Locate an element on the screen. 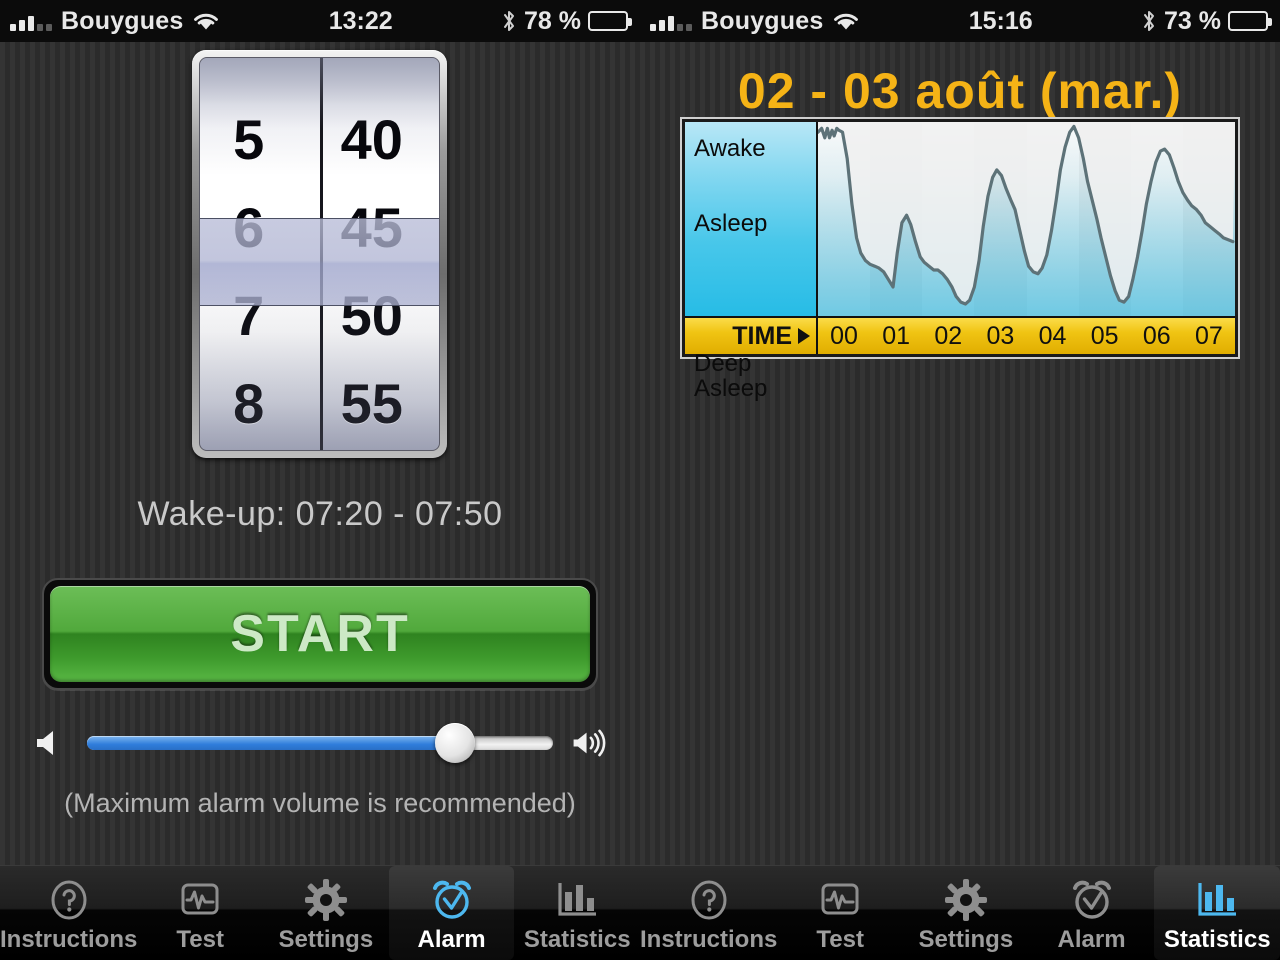 This screenshot has width=1280, height=960. battery-percent-right: 73 % is located at coordinates (1192, 20).